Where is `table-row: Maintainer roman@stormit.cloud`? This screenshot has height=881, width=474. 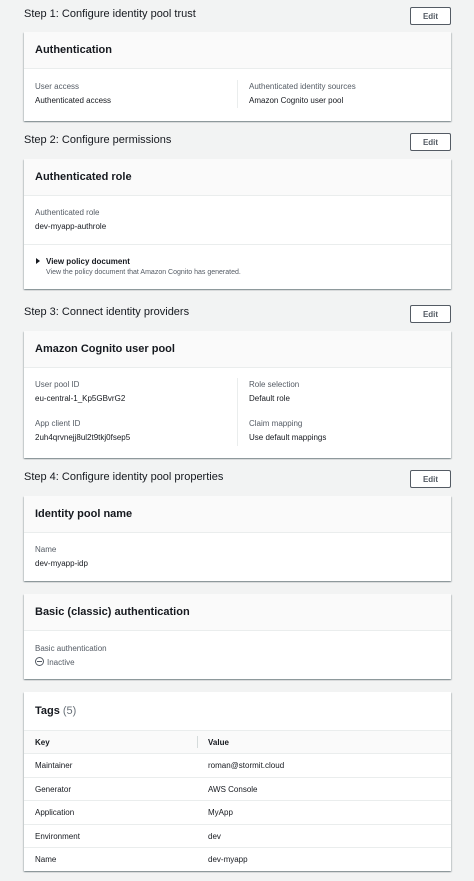 table-row: Maintainer roman@stormit.cloud is located at coordinates (237, 764).